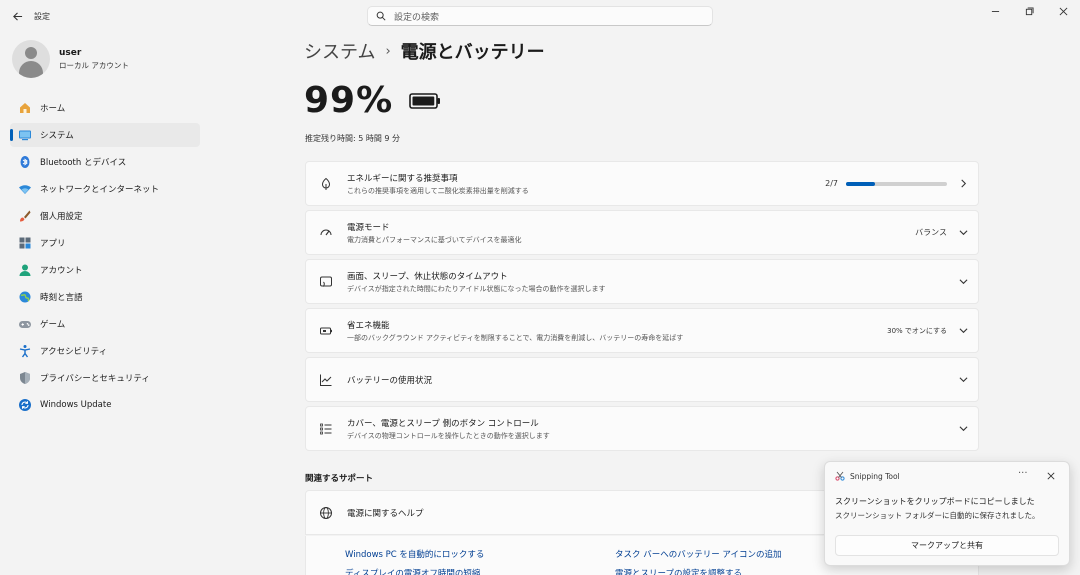  I want to click on toast-more-button: ···, so click(1023, 473).